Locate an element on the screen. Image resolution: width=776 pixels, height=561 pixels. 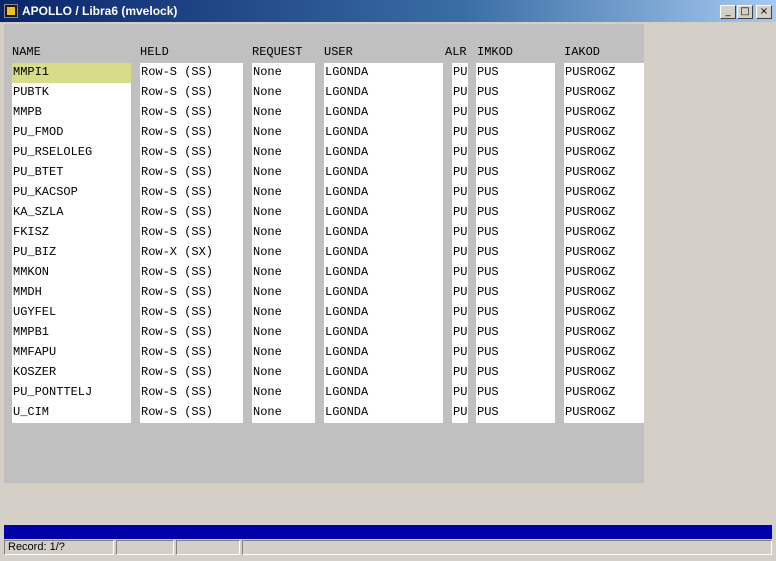
app-icon is located at coordinates (11, 11).